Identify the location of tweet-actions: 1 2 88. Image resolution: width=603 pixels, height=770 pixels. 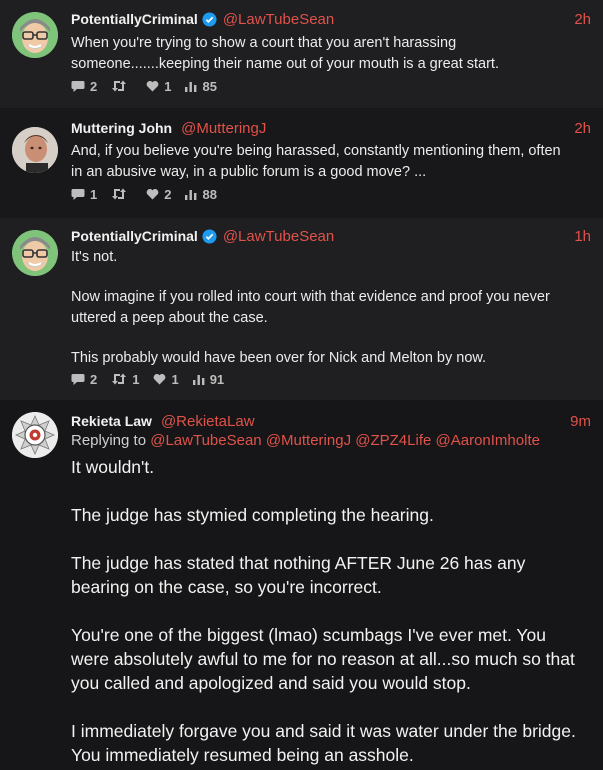
(151, 194).